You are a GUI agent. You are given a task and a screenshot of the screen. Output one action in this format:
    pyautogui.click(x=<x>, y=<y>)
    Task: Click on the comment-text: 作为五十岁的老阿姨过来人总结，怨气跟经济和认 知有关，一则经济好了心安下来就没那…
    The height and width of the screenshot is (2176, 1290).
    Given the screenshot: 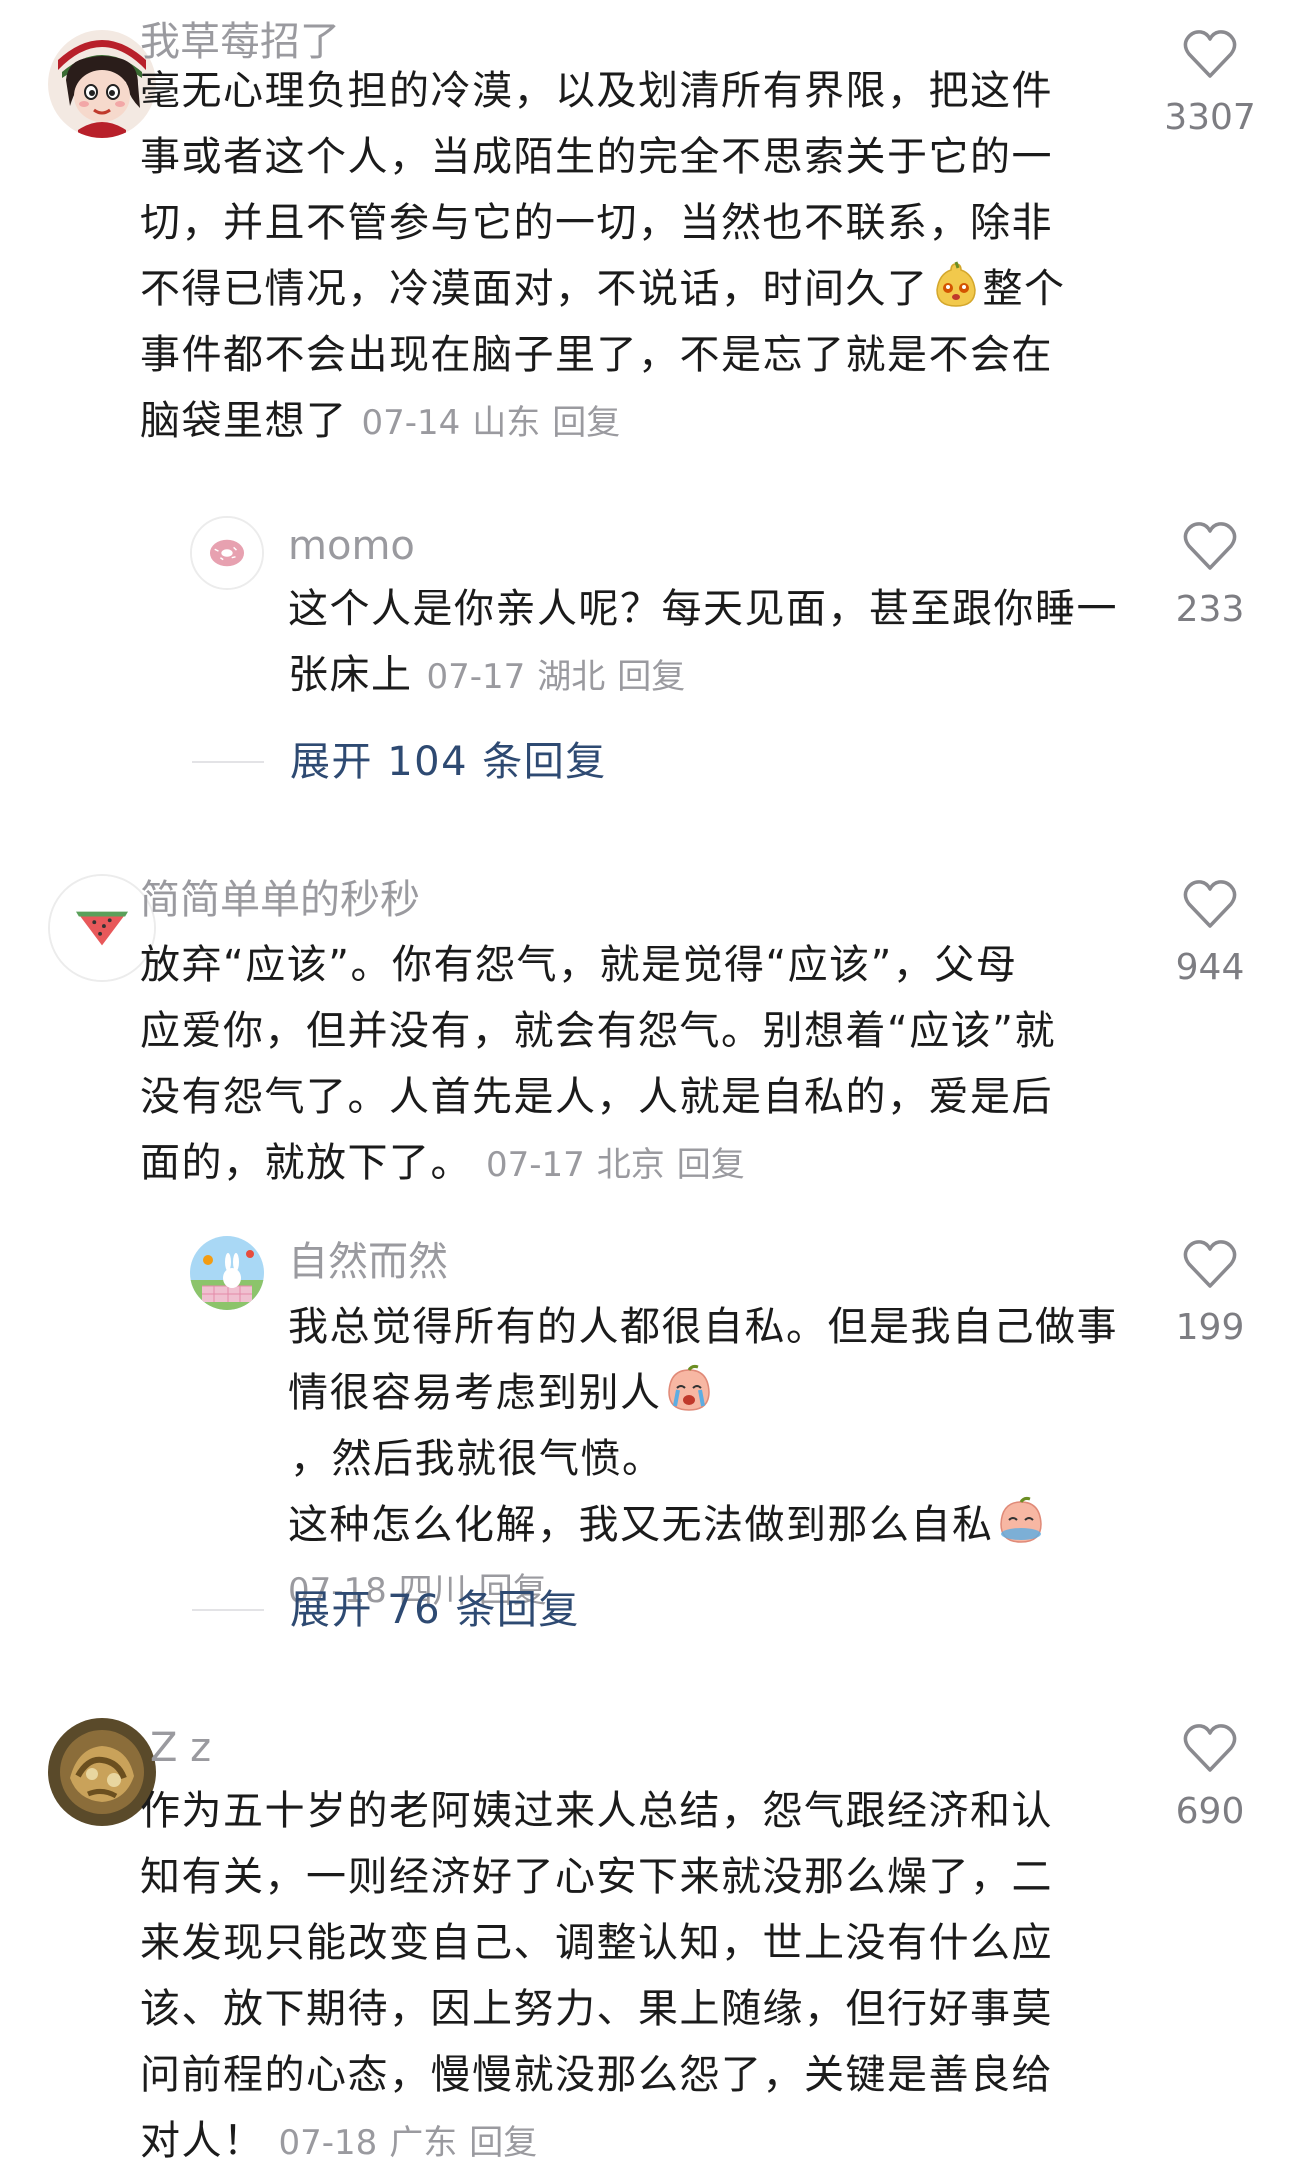 What is the action you would take?
    pyautogui.click(x=596, y=1976)
    